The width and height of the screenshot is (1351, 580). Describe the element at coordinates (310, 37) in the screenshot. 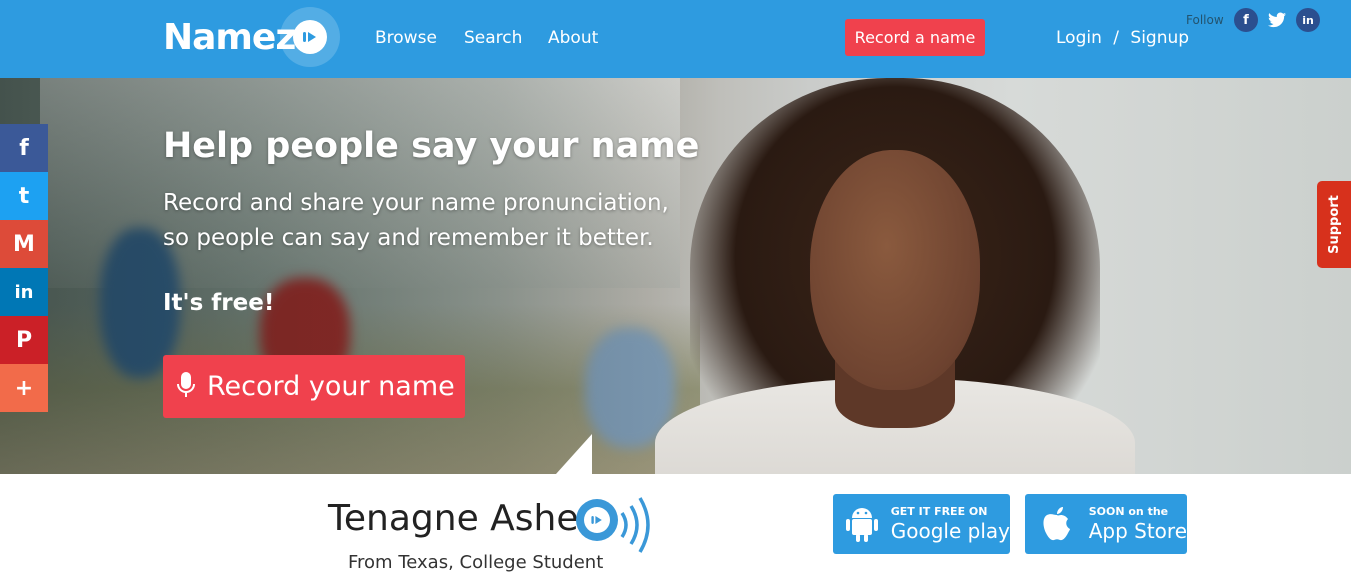

I see `logo-play-icon` at that location.